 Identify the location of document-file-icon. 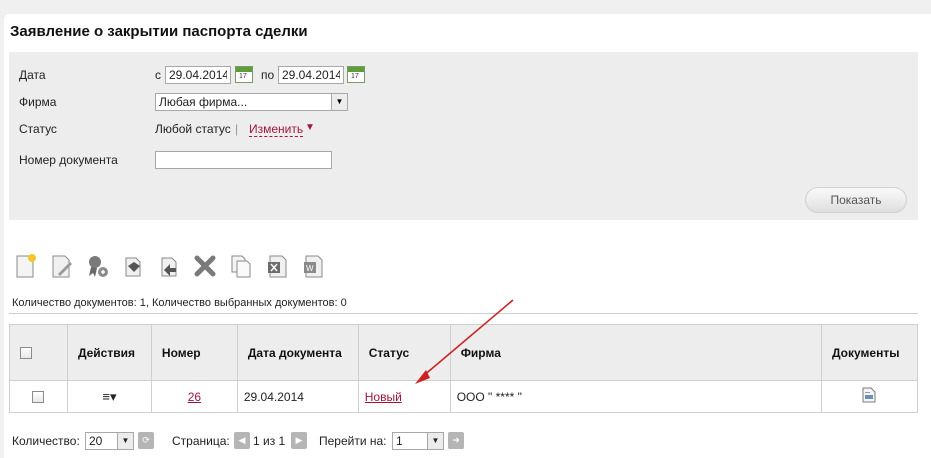
(869, 396).